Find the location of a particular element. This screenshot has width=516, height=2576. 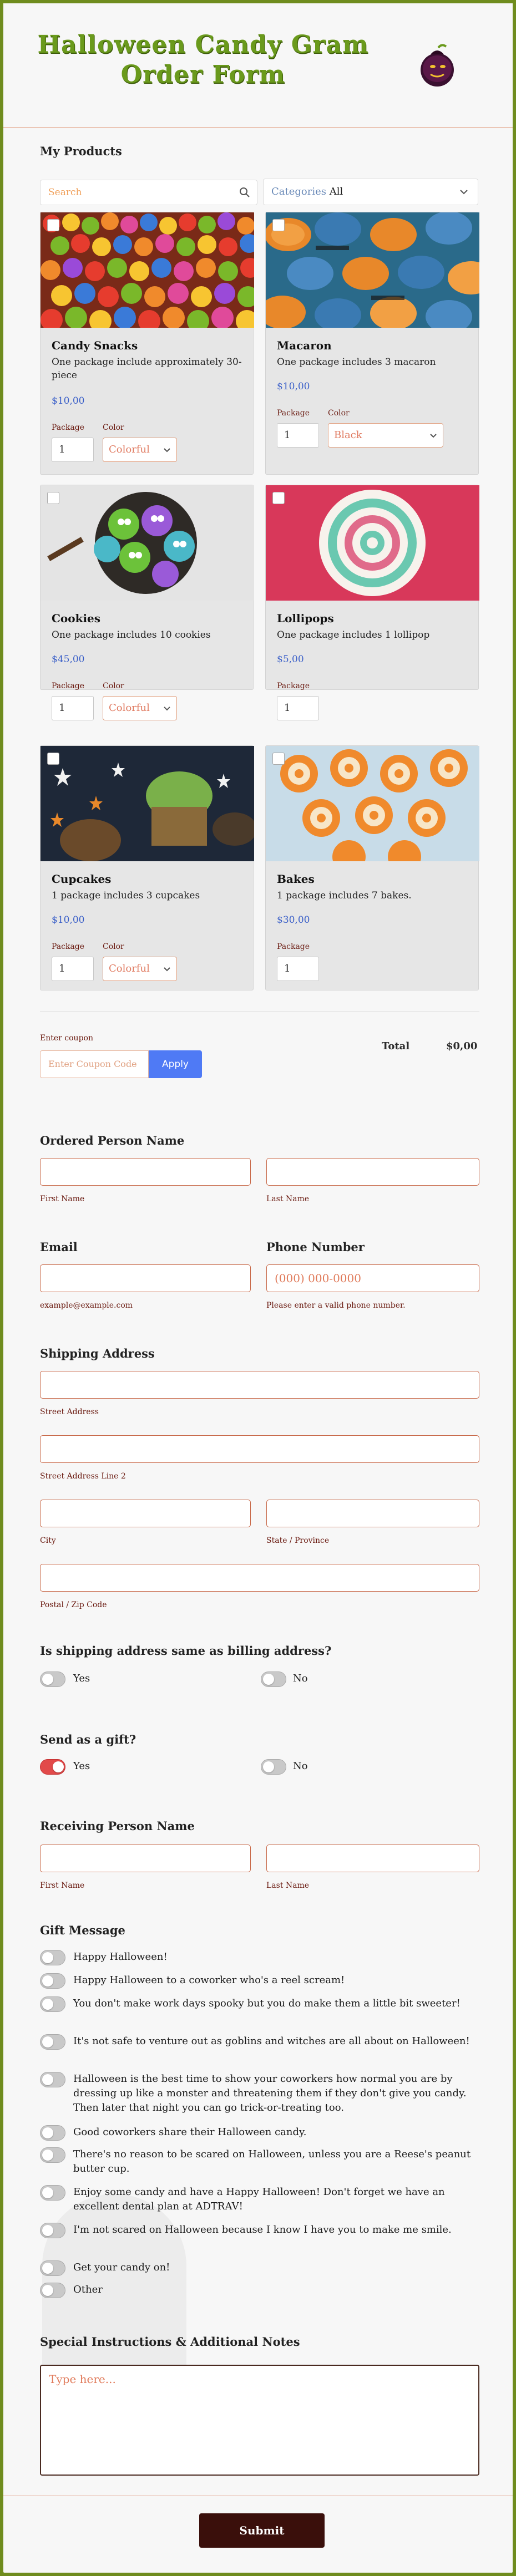

receiving-last-name-input is located at coordinates (373, 1858).